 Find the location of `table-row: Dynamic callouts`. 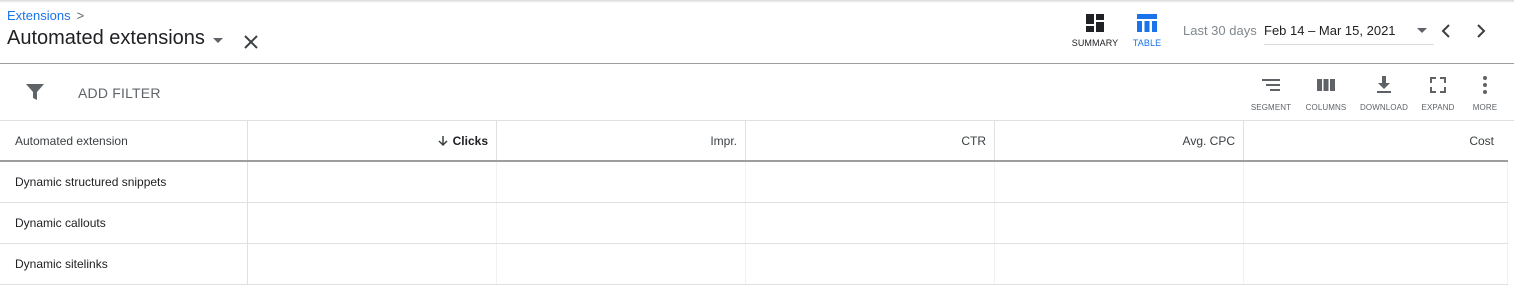

table-row: Dynamic callouts is located at coordinates (754, 223).